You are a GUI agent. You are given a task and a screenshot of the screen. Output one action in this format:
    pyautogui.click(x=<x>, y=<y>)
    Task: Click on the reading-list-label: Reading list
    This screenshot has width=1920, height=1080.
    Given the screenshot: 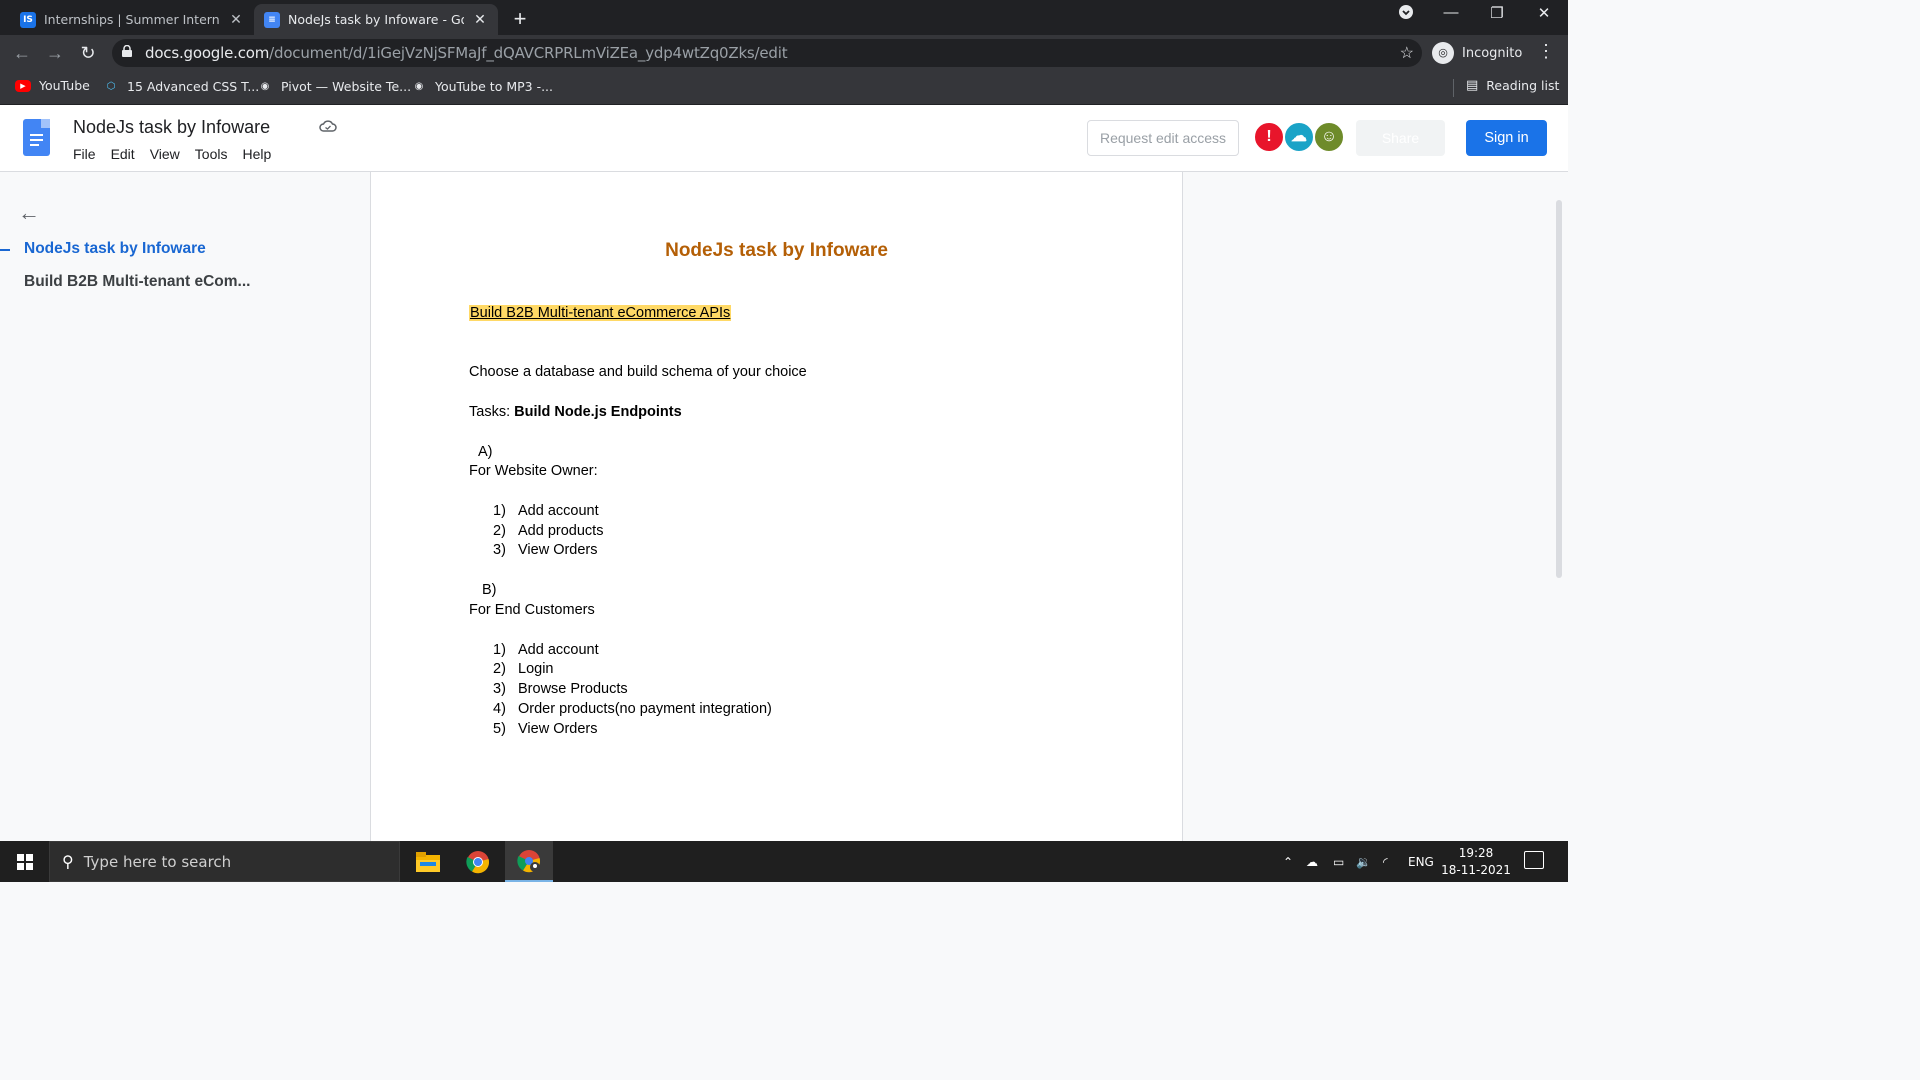 What is the action you would take?
    pyautogui.click(x=1523, y=85)
    